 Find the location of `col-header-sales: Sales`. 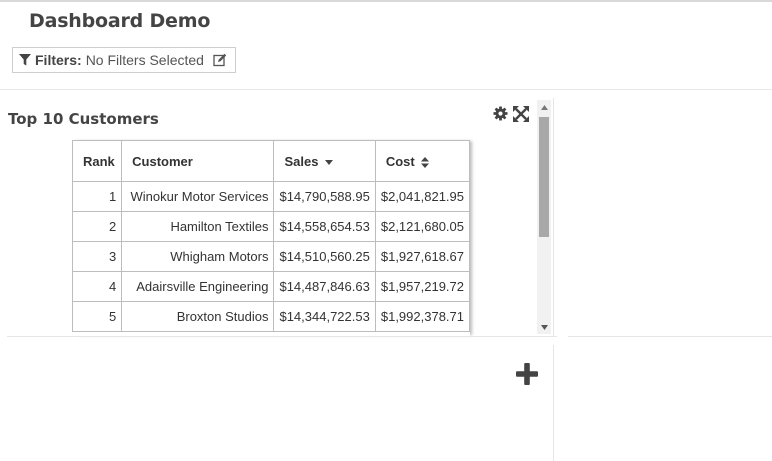

col-header-sales: Sales is located at coordinates (324, 161).